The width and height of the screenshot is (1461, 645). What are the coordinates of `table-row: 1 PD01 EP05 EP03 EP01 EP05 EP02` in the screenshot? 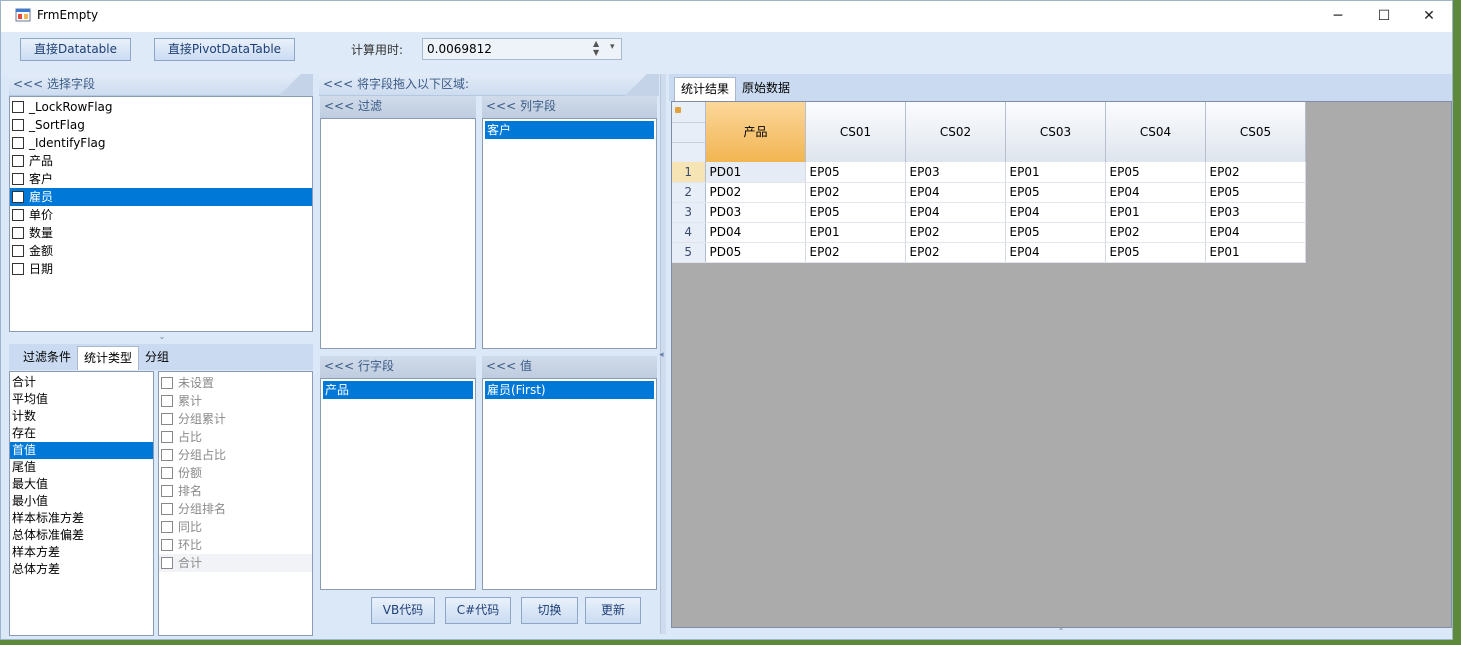 It's located at (989, 172).